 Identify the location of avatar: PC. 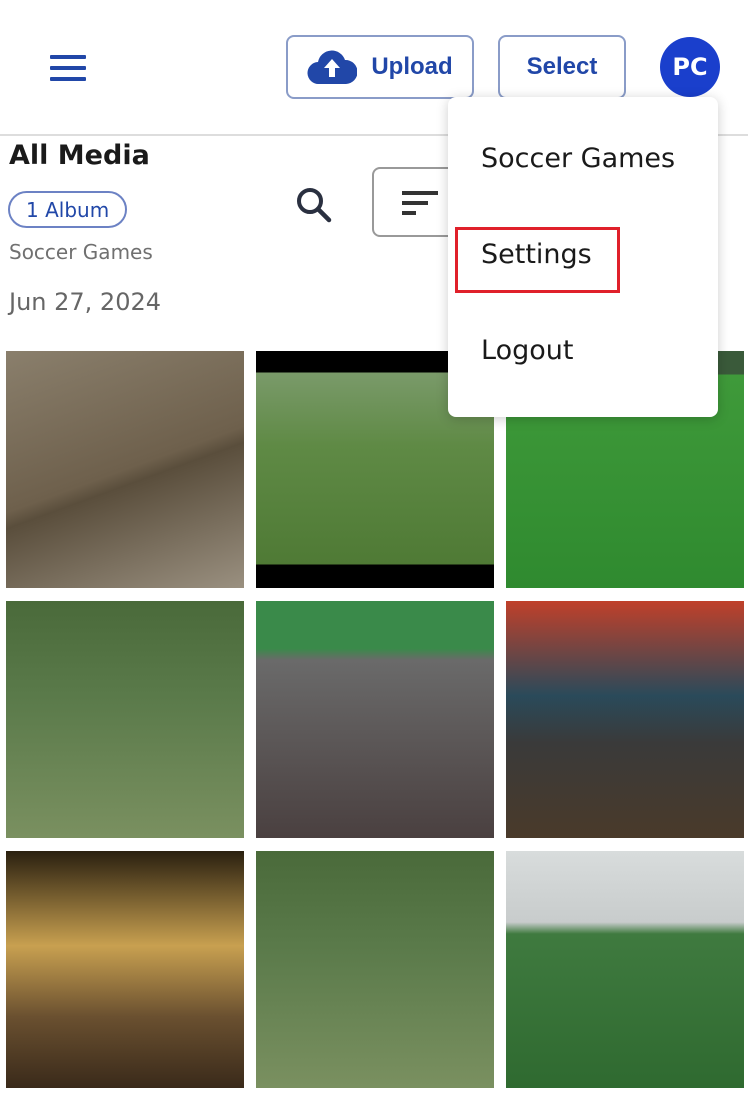
(690, 67).